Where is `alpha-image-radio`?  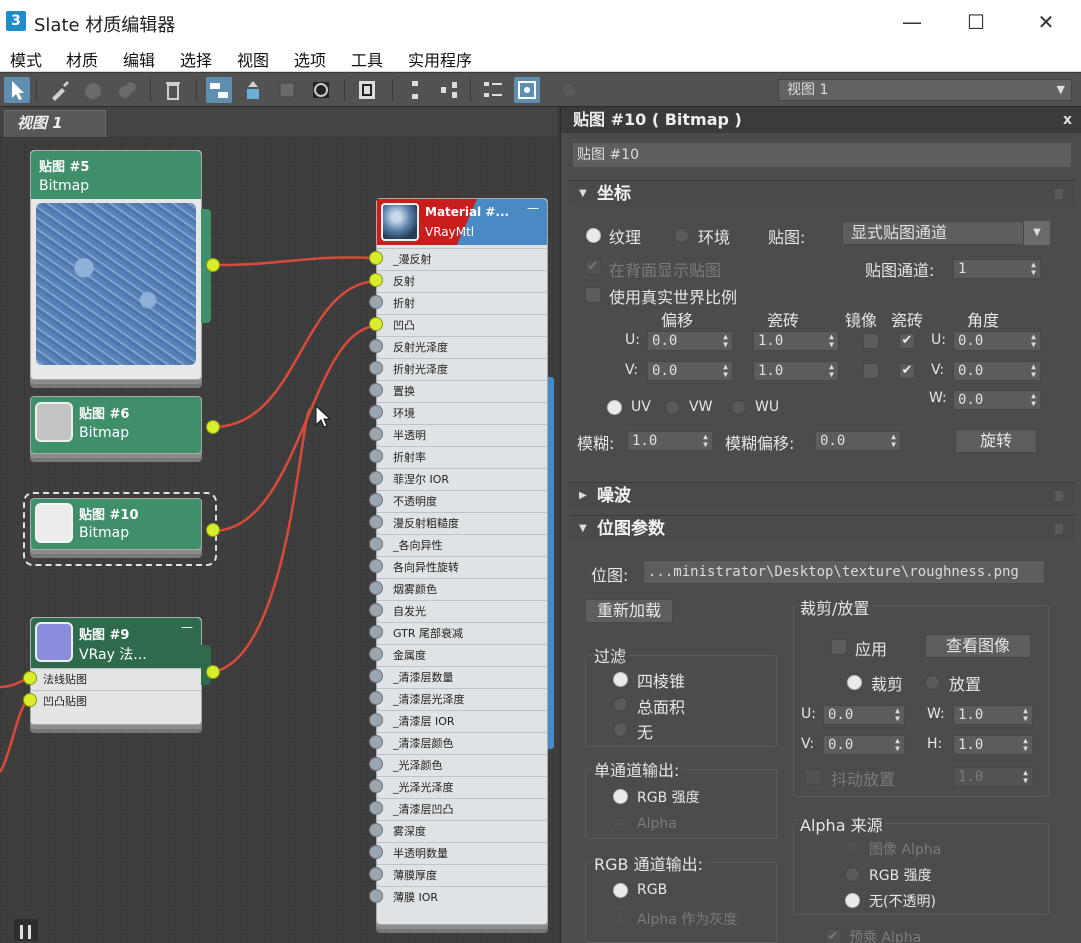 alpha-image-radio is located at coordinates (852, 847).